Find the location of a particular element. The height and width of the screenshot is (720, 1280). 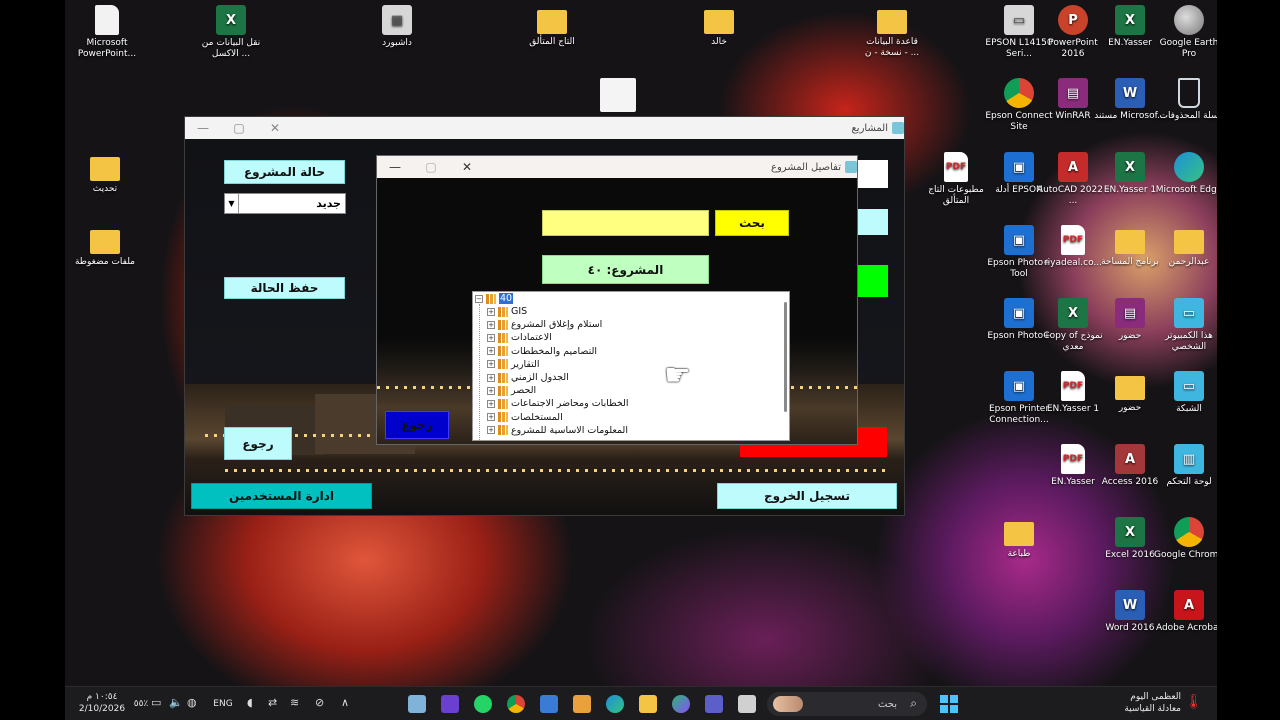

desktop-icon: ▭ الشبكة is located at coordinates (1184, 393).